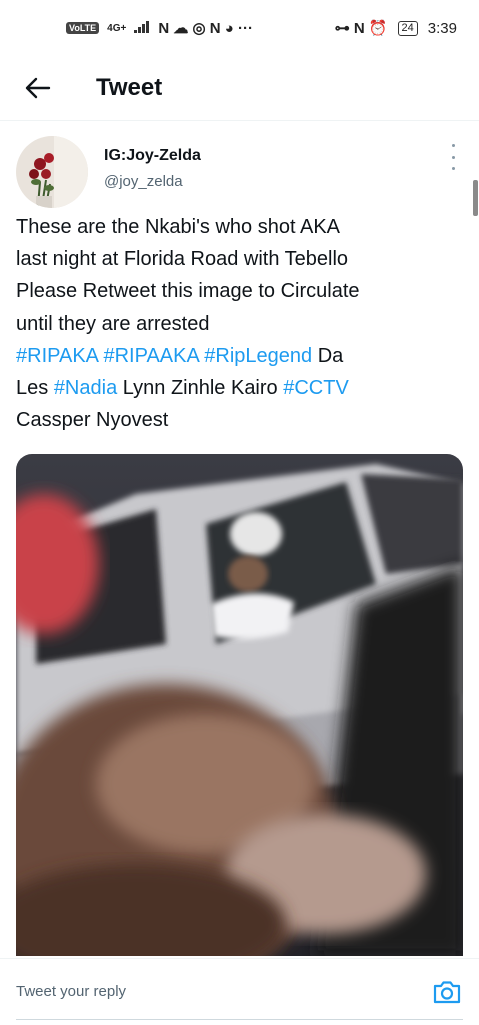  I want to click on avatar, so click(52, 172).